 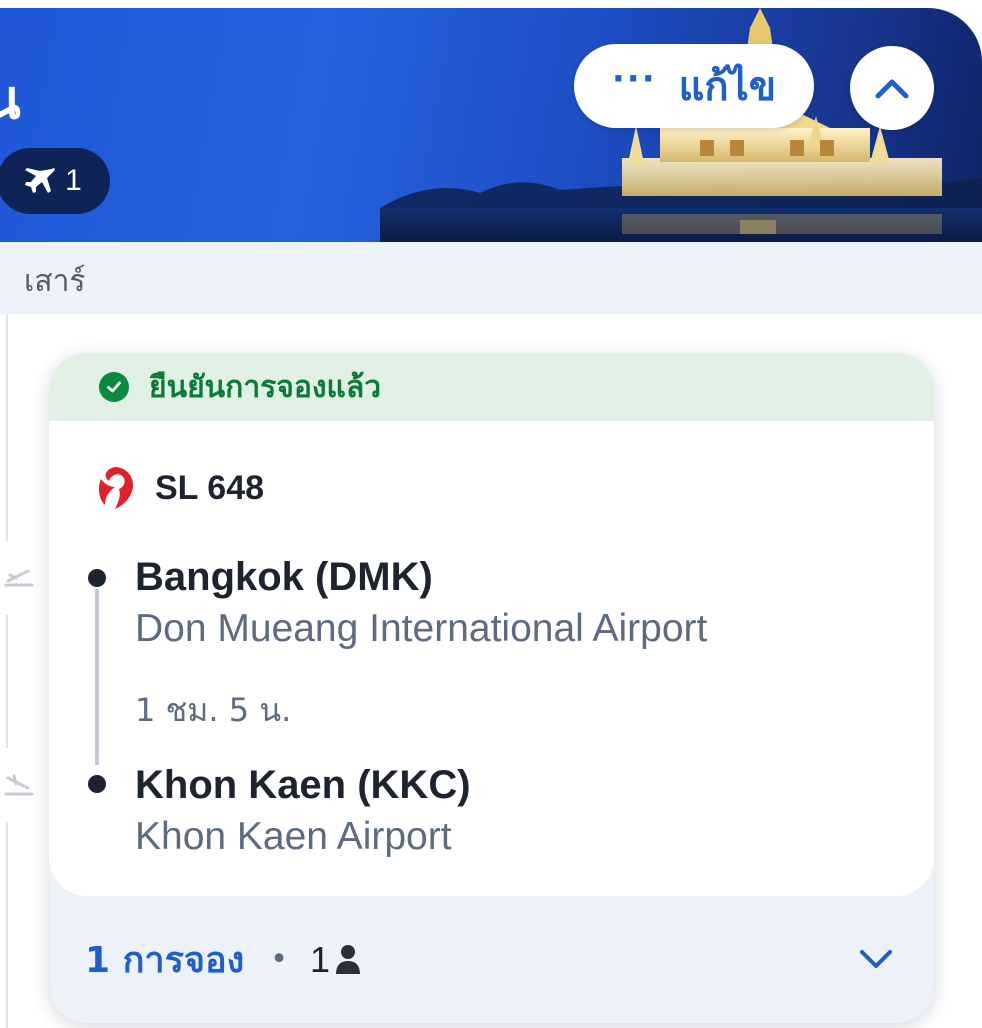 What do you see at coordinates (11, 99) in the screenshot?
I see `trip-title: ก่น` at bounding box center [11, 99].